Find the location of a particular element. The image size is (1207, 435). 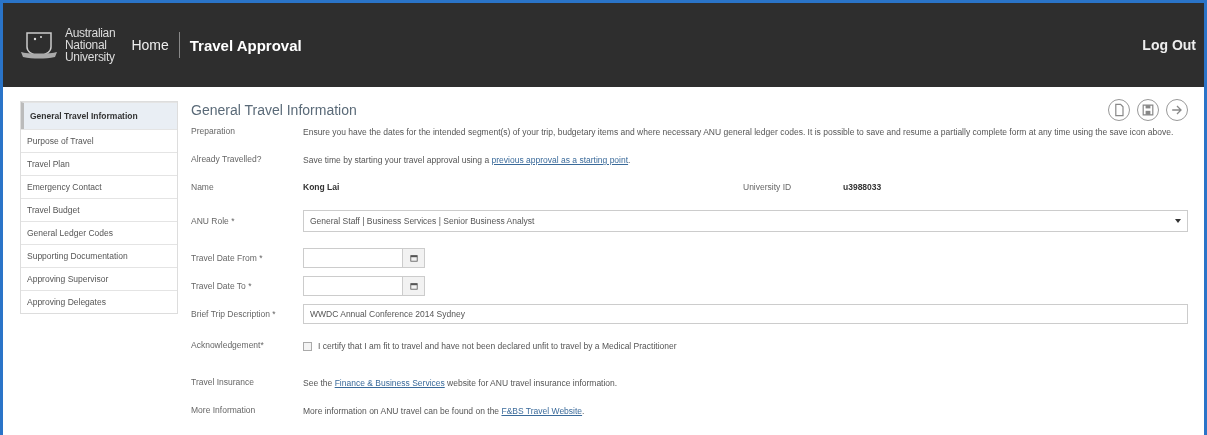

info-text: Save time by starting your travel approval using a previous approval as a starting point. is located at coordinates (467, 160).